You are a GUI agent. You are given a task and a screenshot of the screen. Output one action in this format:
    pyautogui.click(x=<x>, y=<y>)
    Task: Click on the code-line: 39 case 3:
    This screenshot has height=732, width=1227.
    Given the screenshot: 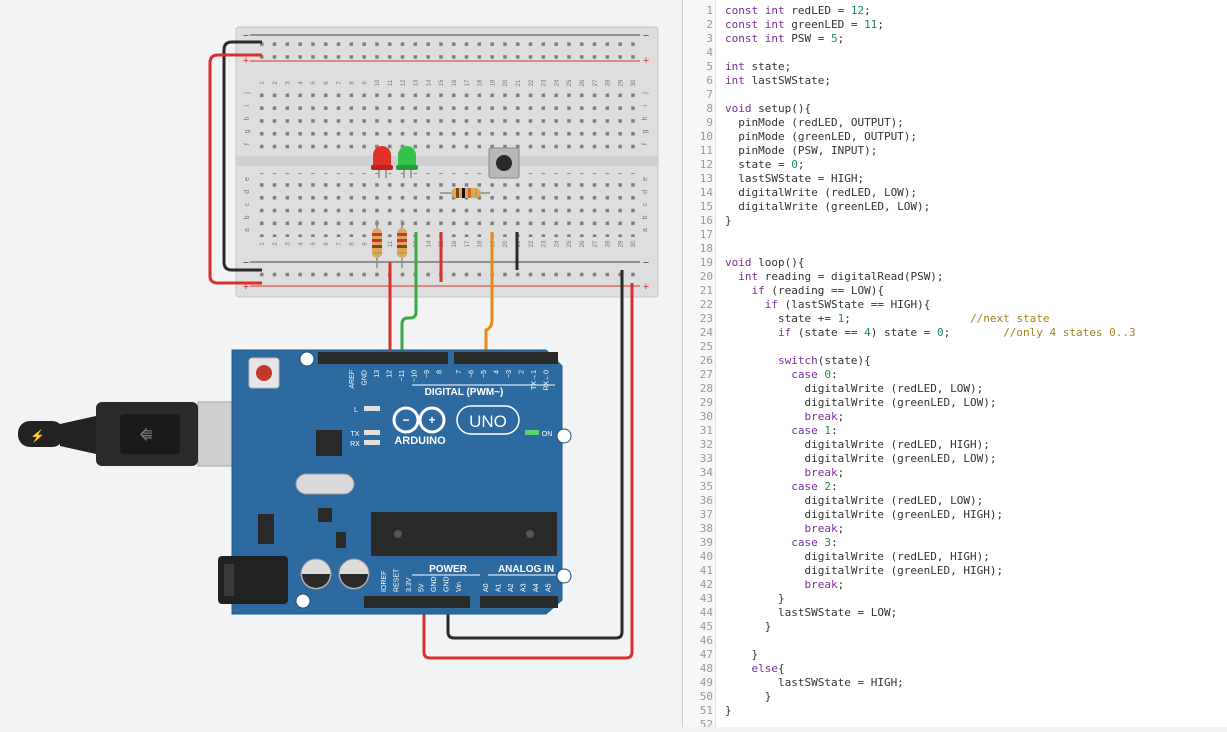 What is the action you would take?
    pyautogui.click(x=955, y=543)
    